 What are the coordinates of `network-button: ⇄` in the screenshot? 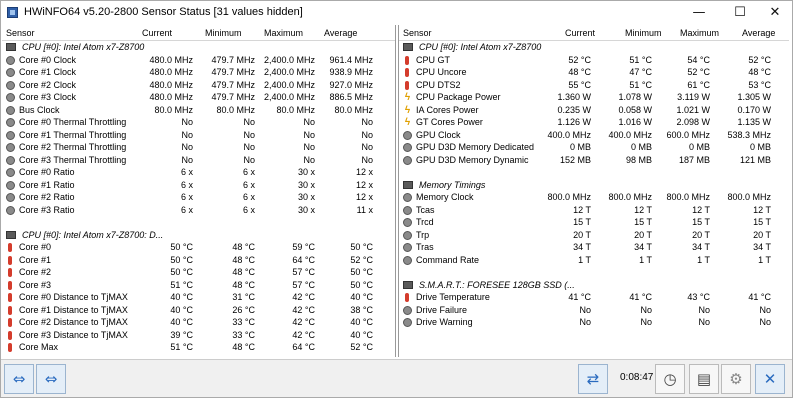 It's located at (593, 379).